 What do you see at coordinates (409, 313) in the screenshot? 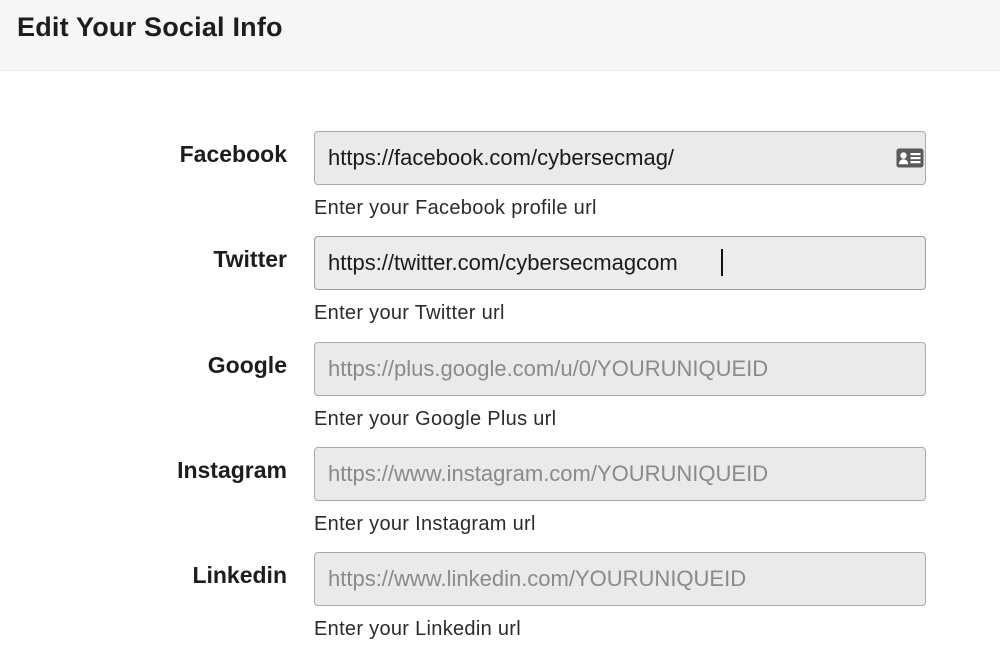
I see `twitter-help-text: Enter your Twitter url` at bounding box center [409, 313].